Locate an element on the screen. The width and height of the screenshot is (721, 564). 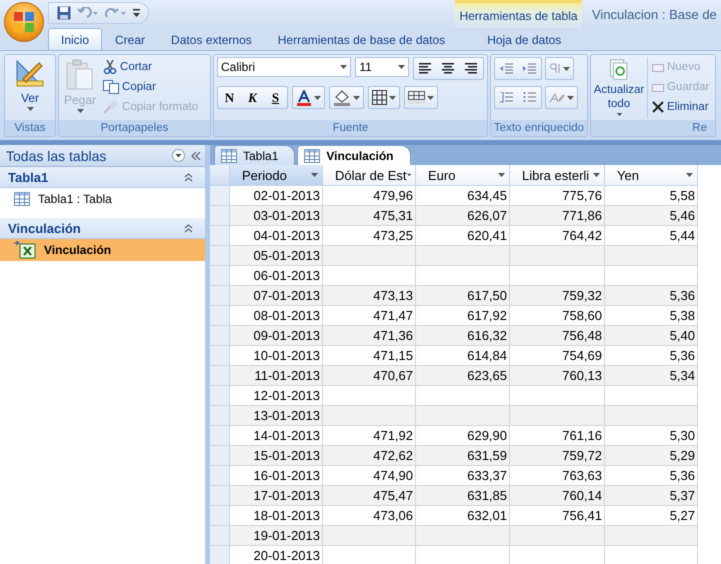
font-name-dropdown: Calibri is located at coordinates (284, 67).